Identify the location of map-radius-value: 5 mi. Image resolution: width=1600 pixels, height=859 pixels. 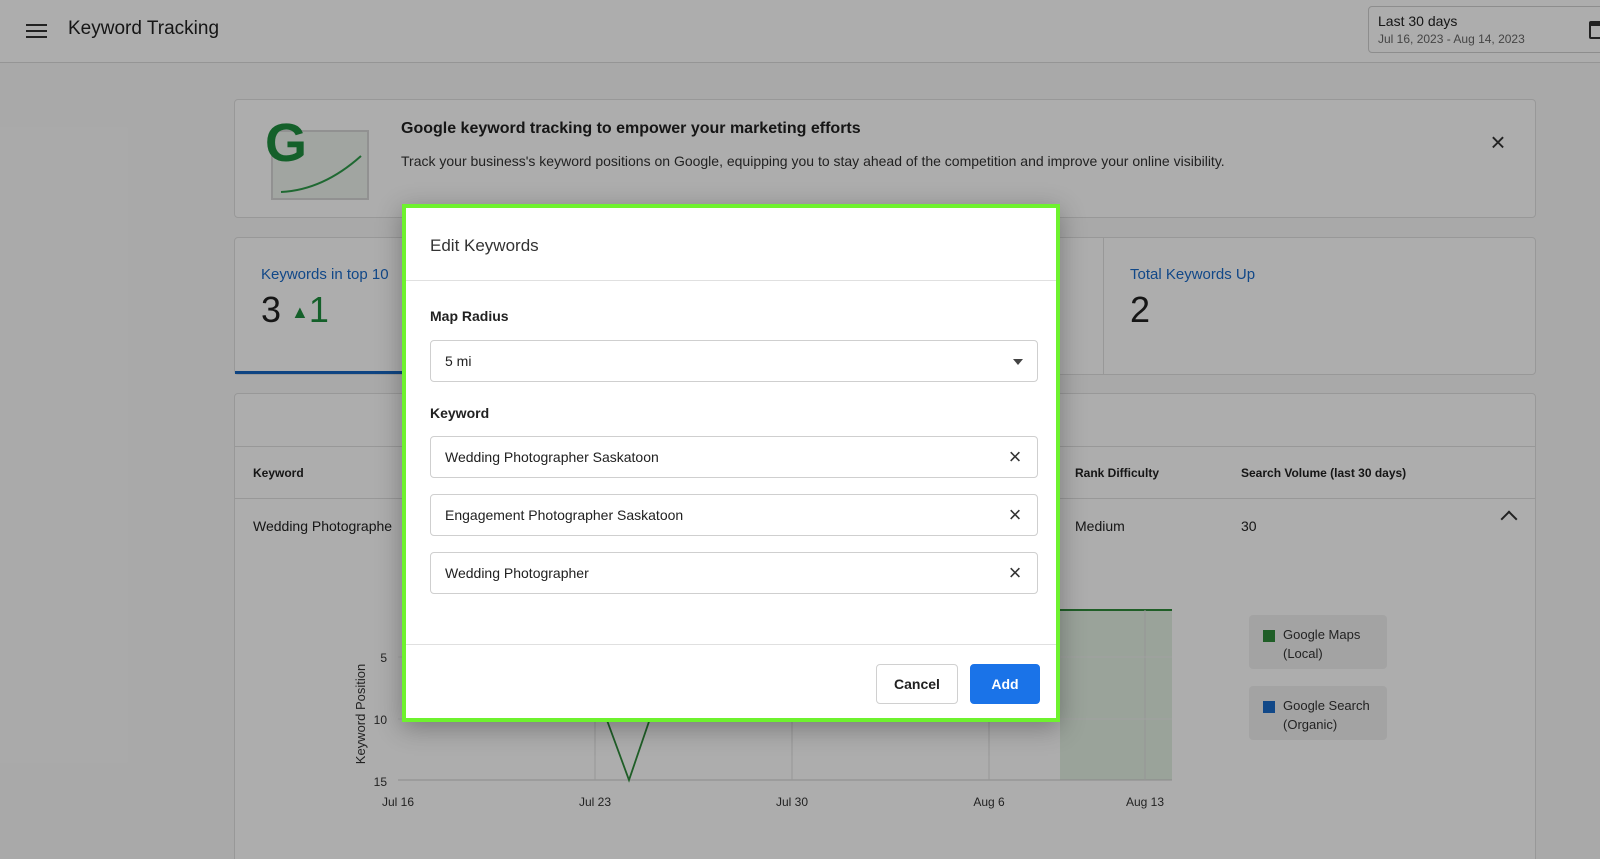
(458, 361).